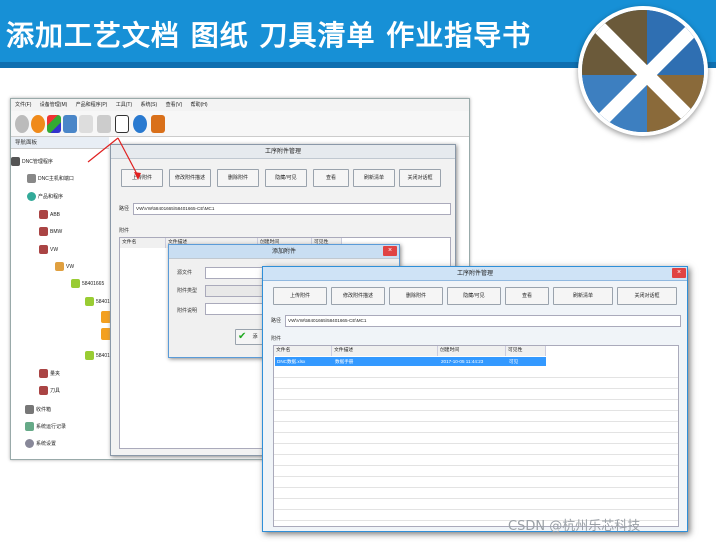  What do you see at coordinates (45, 196) in the screenshot?
I see `tree-item: 产品和程序` at bounding box center [45, 196].